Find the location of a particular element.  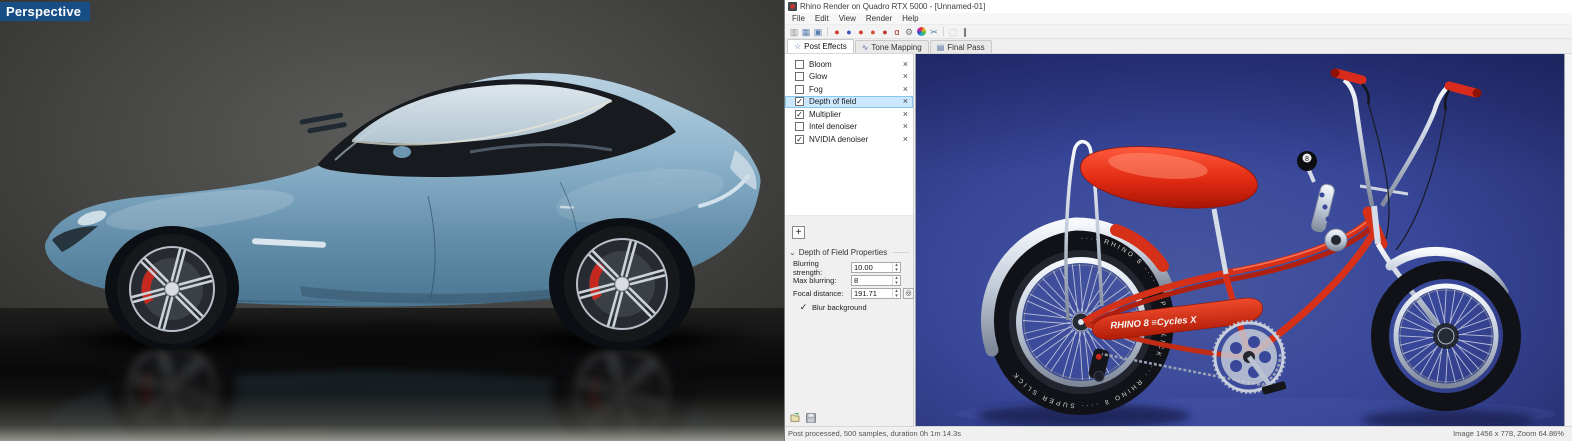

menu-help: Help is located at coordinates (910, 18).